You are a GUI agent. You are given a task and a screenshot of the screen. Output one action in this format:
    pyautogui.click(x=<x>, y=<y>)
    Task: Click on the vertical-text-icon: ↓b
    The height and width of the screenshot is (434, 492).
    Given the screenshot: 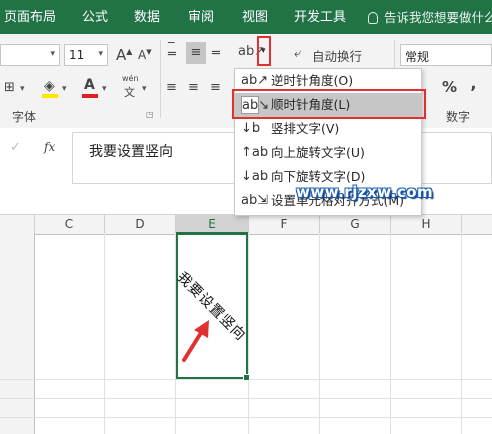 What is the action you would take?
    pyautogui.click(x=251, y=128)
    